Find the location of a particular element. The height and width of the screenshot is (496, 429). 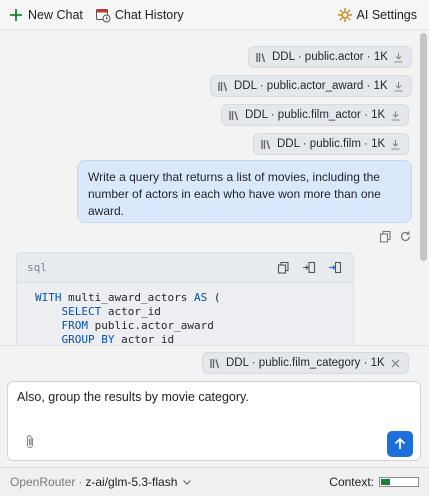

arrow-up-icon is located at coordinates (400, 444).